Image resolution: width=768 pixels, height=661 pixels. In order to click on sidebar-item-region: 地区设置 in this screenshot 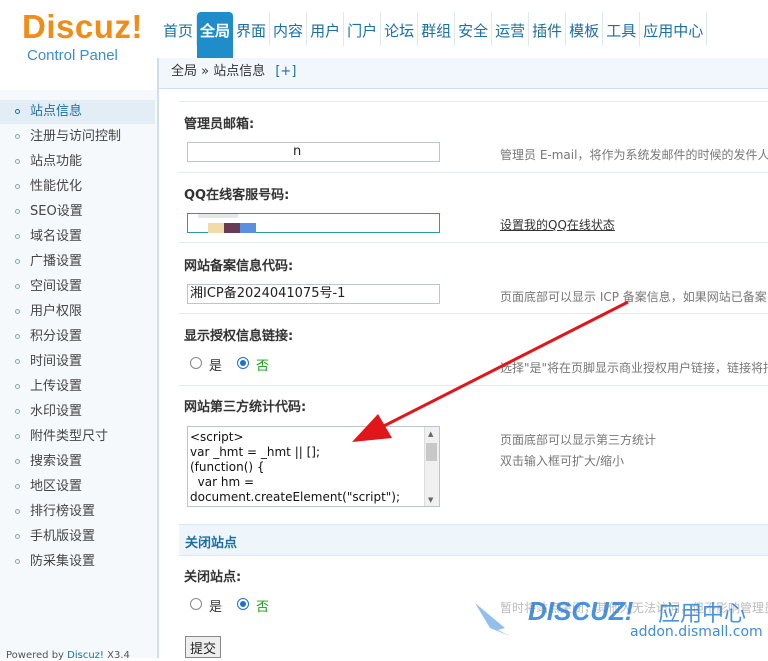, I will do `click(77, 487)`.